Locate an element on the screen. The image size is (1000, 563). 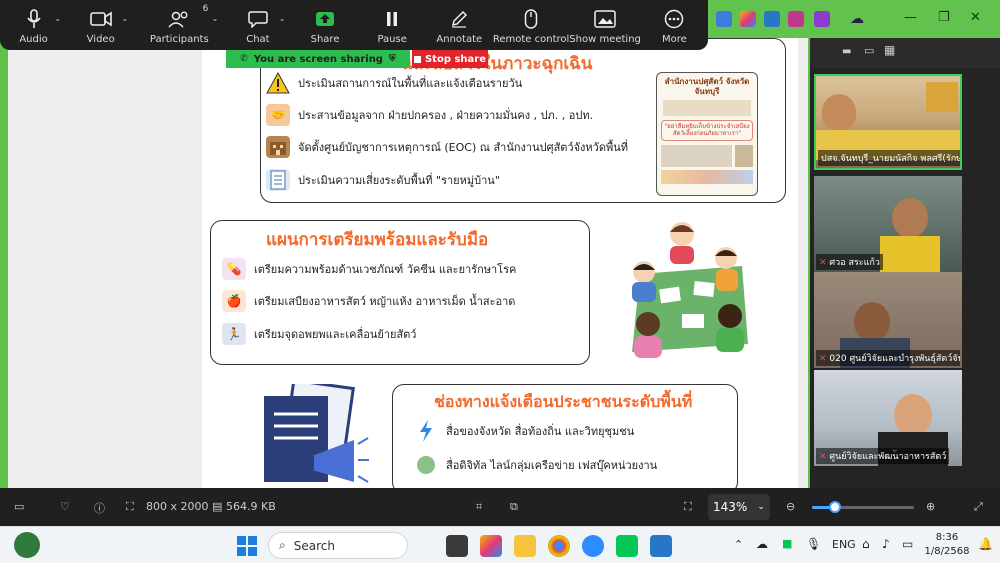
participant-video-tile: ⌄ ✕ ศูนย์วิจัยและพัฒนาอาหารสัตว์ is located at coordinates (888, 418).